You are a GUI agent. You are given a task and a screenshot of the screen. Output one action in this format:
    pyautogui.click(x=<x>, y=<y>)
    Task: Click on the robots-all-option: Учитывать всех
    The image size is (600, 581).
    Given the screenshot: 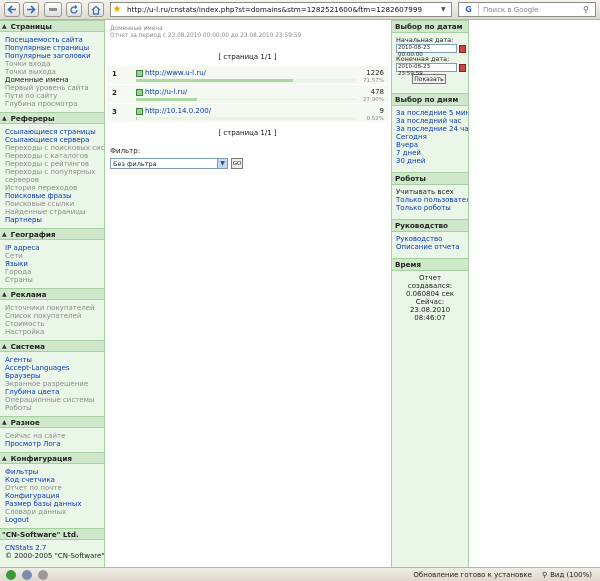 What is the action you would take?
    pyautogui.click(x=432, y=192)
    